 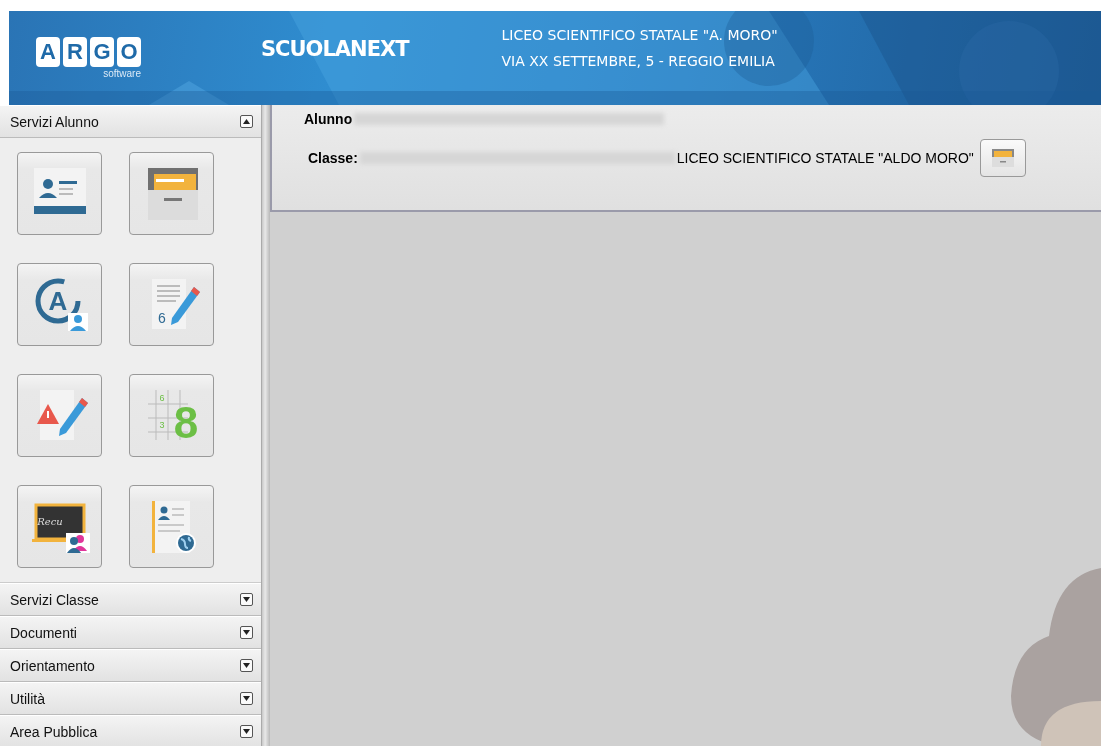 I want to click on board-text: Recu, so click(x=49, y=521).